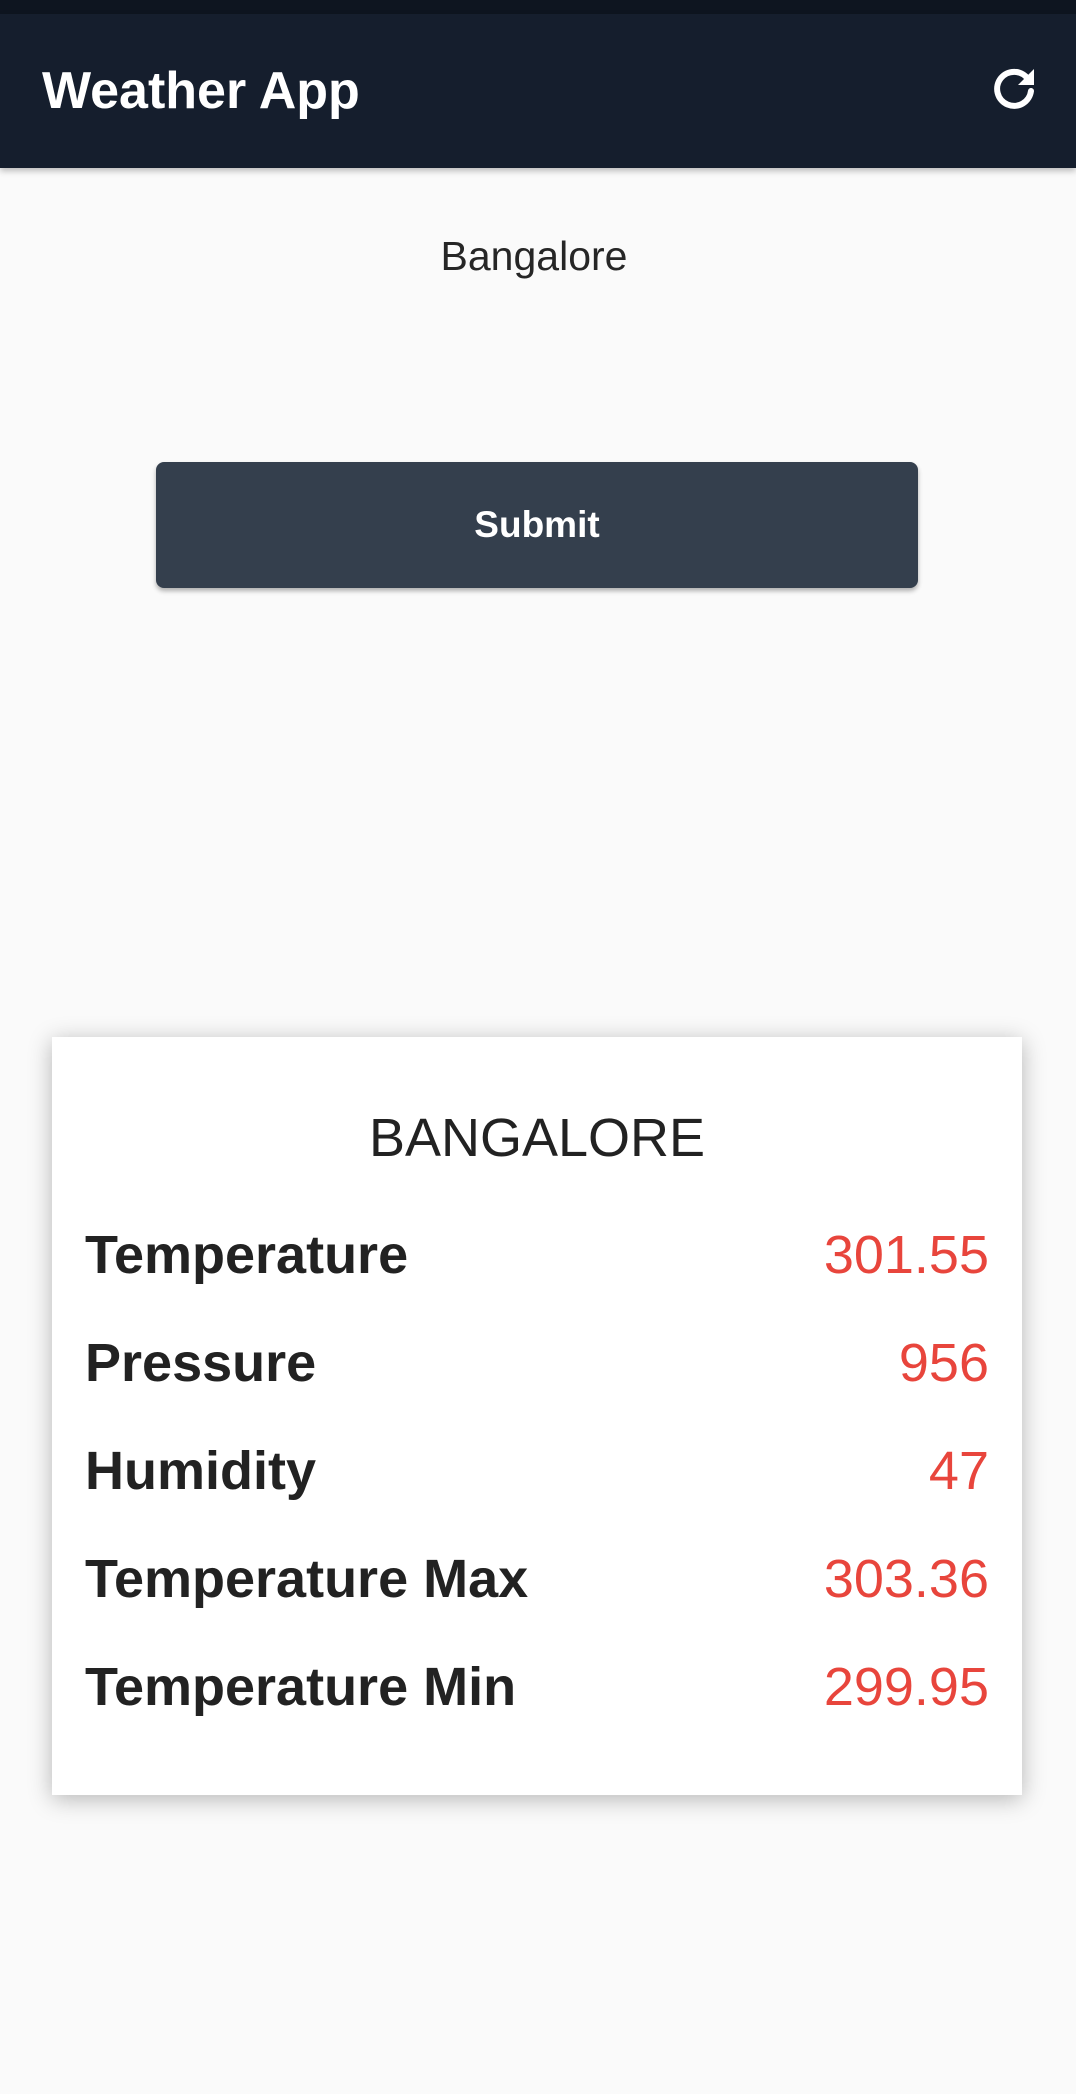 The width and height of the screenshot is (1076, 2094). I want to click on status-bar, so click(538, 7).